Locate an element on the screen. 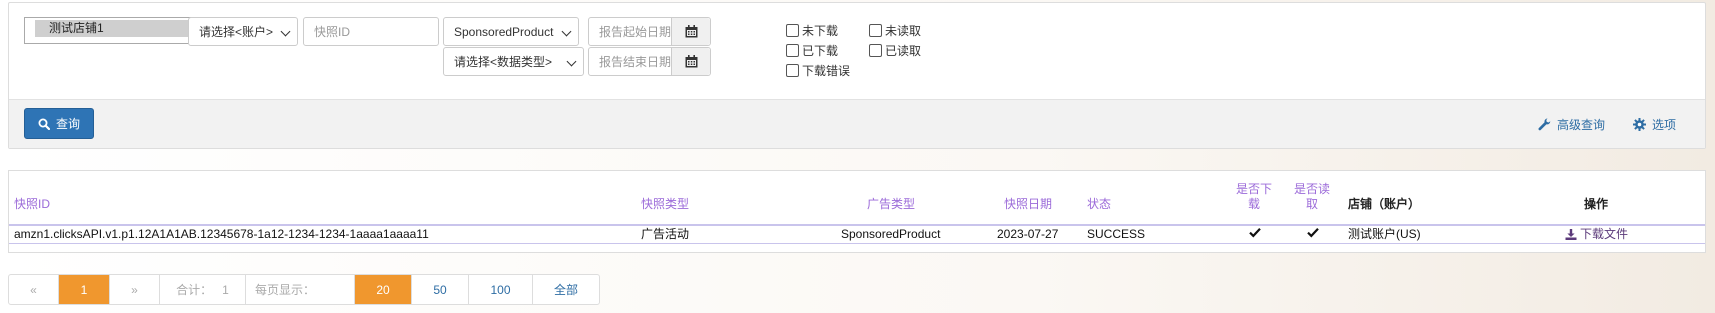 The width and height of the screenshot is (1715, 313). gear-icon is located at coordinates (1639, 124).